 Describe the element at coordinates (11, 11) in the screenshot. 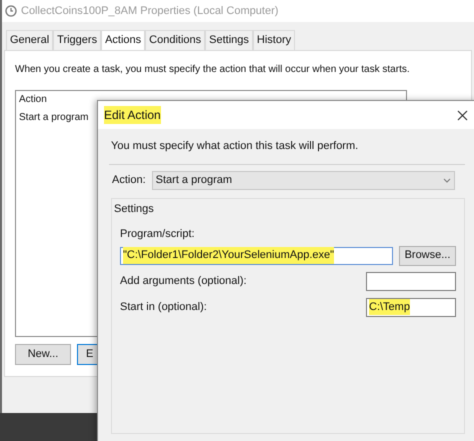

I see `clock-icon` at that location.